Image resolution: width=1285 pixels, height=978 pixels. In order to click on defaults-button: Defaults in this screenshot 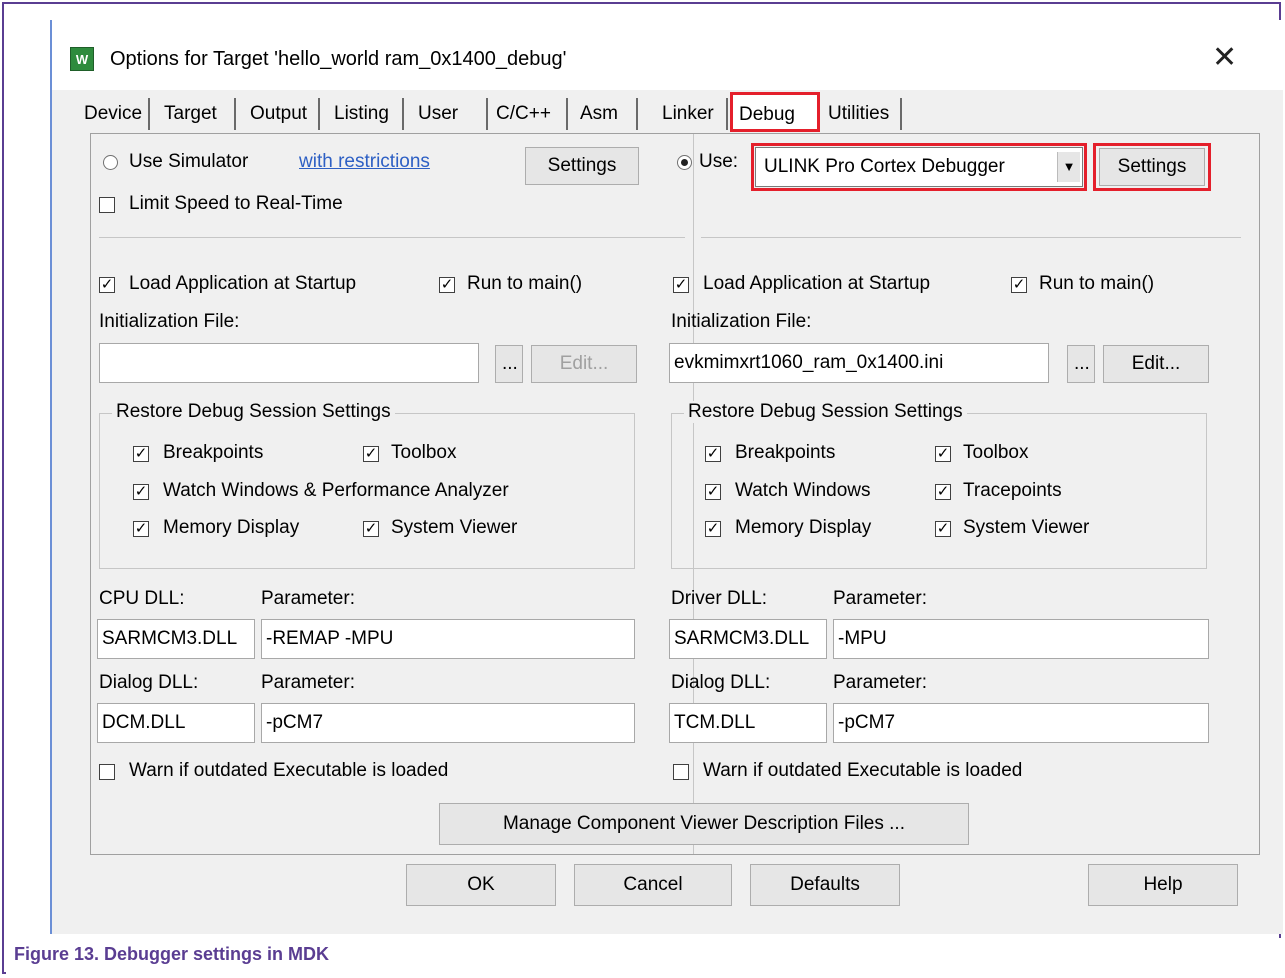, I will do `click(825, 885)`.